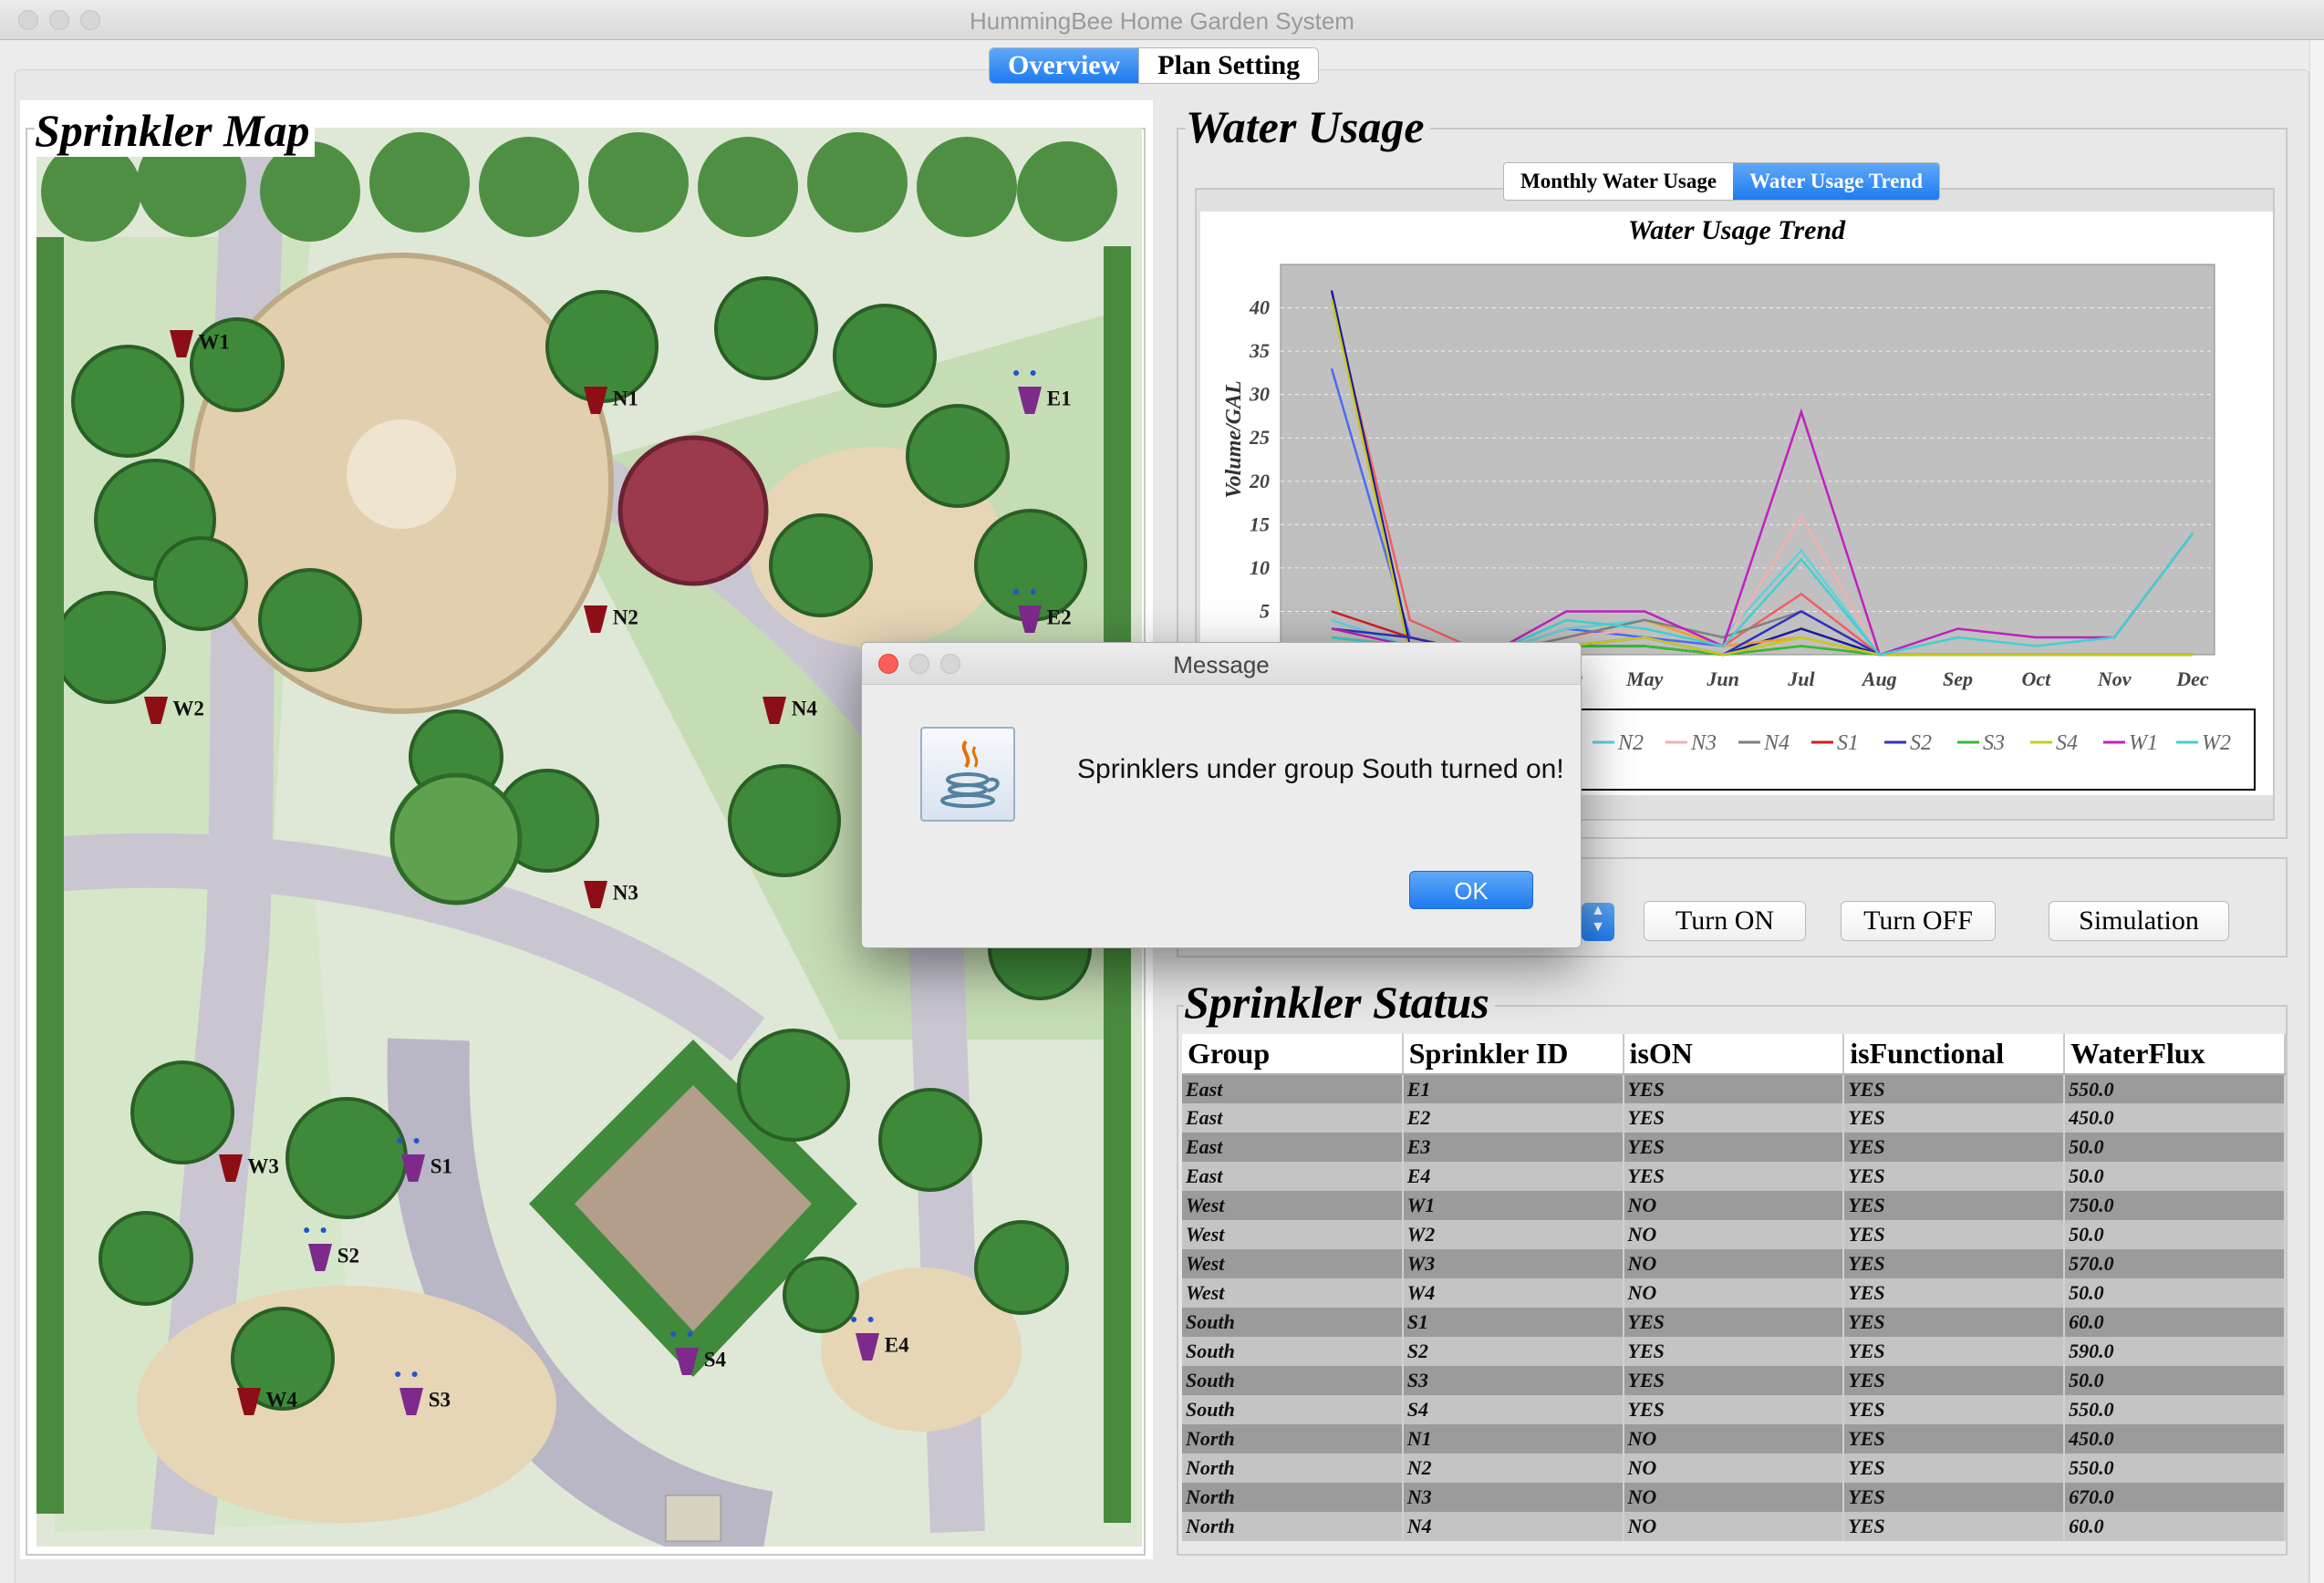 The width and height of the screenshot is (2324, 1583). Describe the element at coordinates (2139, 921) in the screenshot. I see `simulation-button: Simulation` at that location.